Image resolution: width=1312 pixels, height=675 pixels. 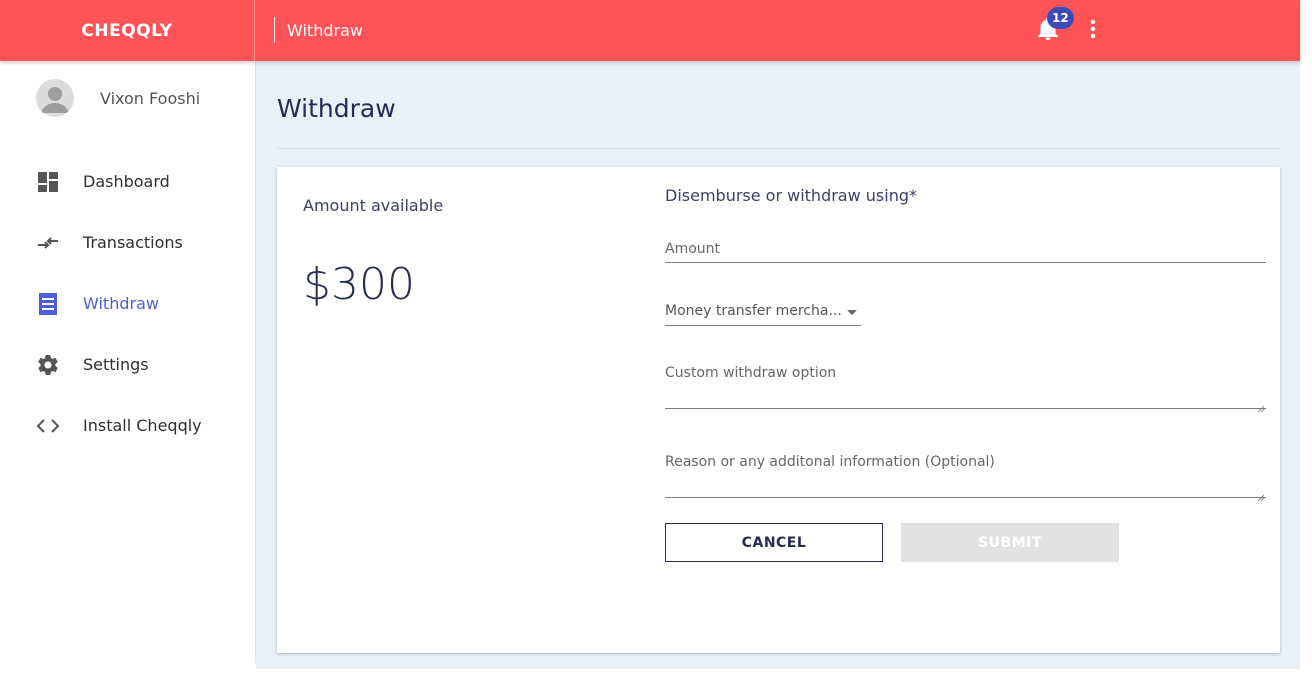 What do you see at coordinates (325, 30) in the screenshot?
I see `header-title: Withdraw` at bounding box center [325, 30].